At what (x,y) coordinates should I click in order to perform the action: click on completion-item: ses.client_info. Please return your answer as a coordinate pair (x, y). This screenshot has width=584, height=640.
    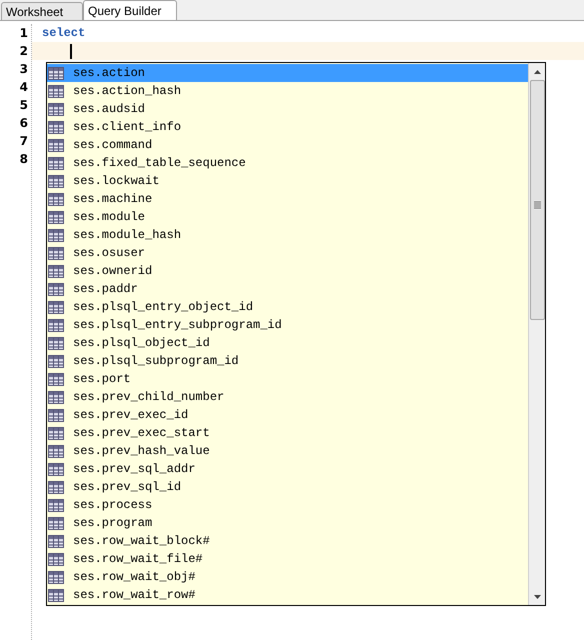
    Looking at the image, I should click on (287, 127).